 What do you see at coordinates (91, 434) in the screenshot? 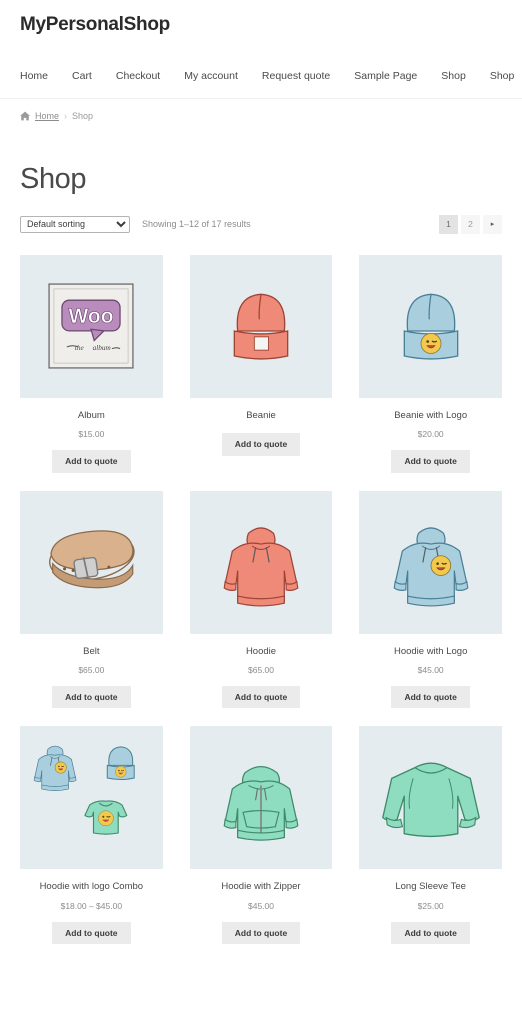
I see `product-price: $15.00` at bounding box center [91, 434].